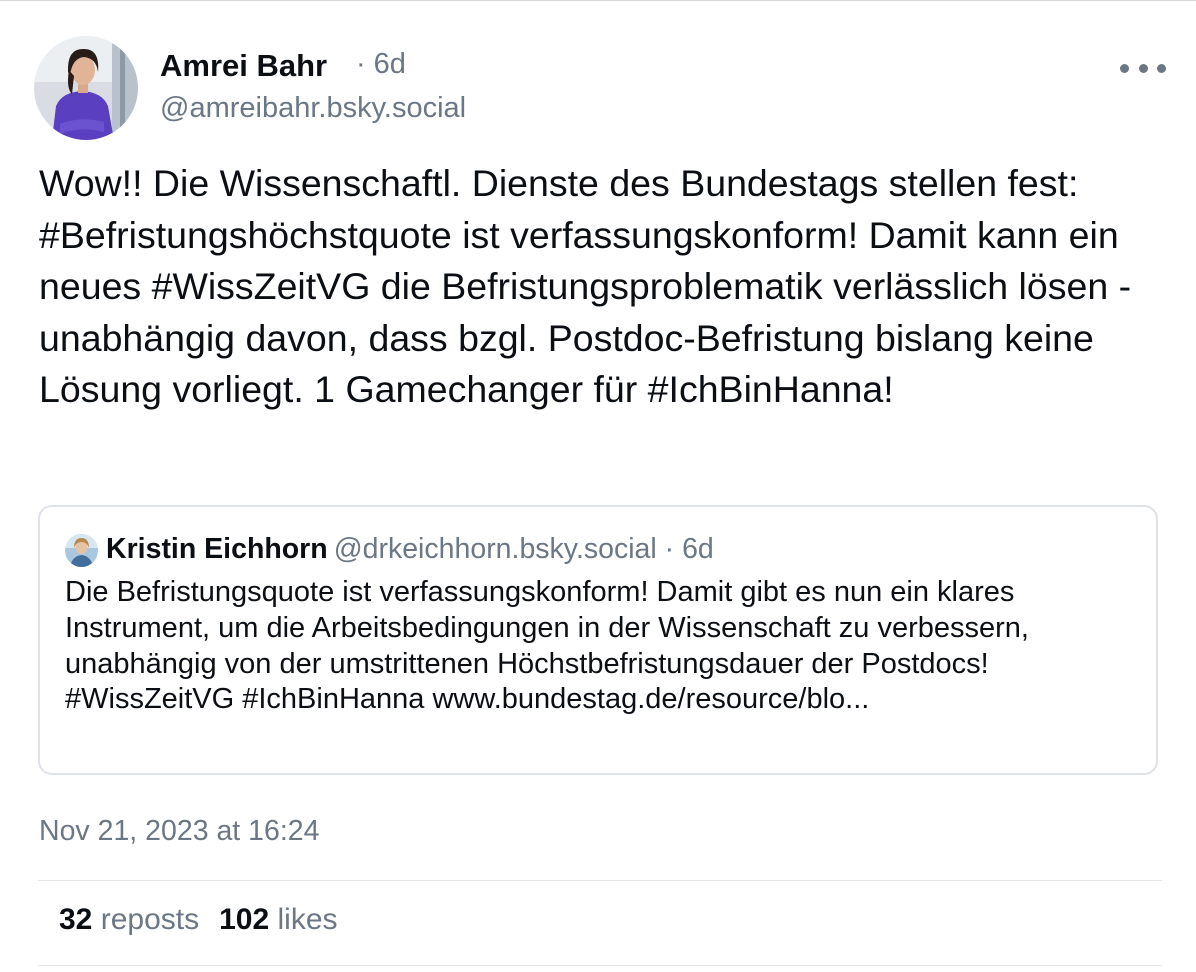 The width and height of the screenshot is (1196, 972). I want to click on author-name: Amrei Bahr, so click(243, 66).